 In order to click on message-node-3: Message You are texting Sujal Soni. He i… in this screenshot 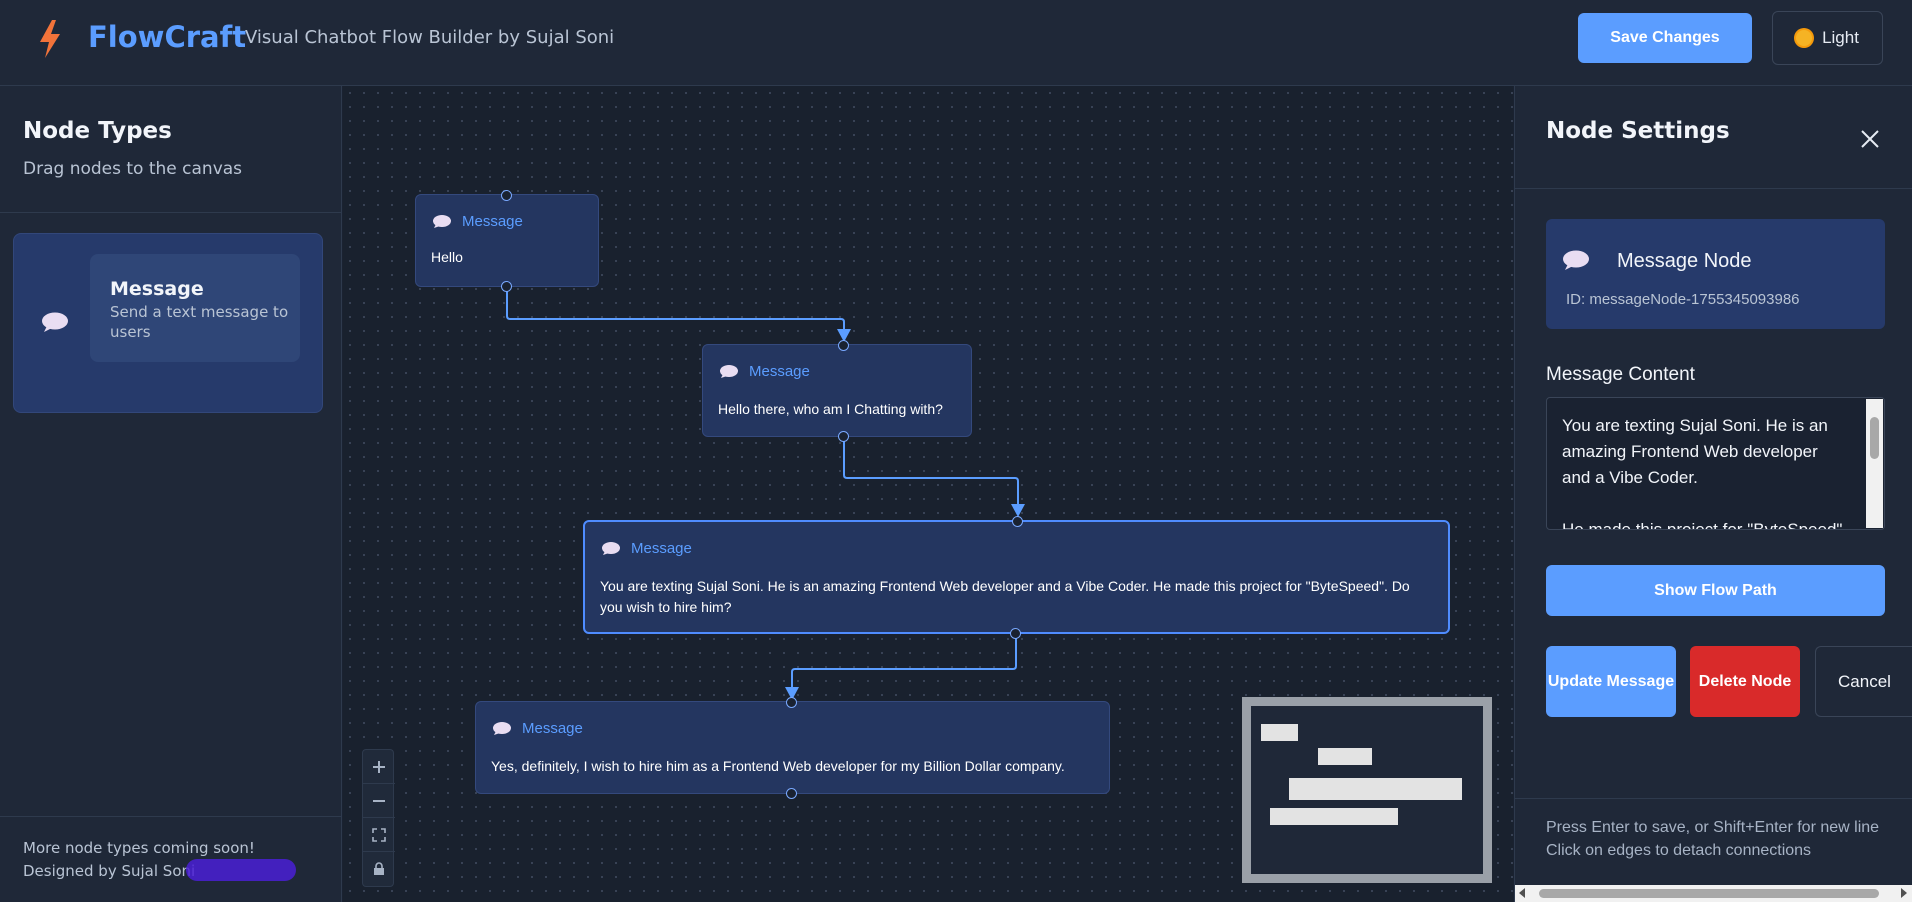, I will do `click(1016, 577)`.